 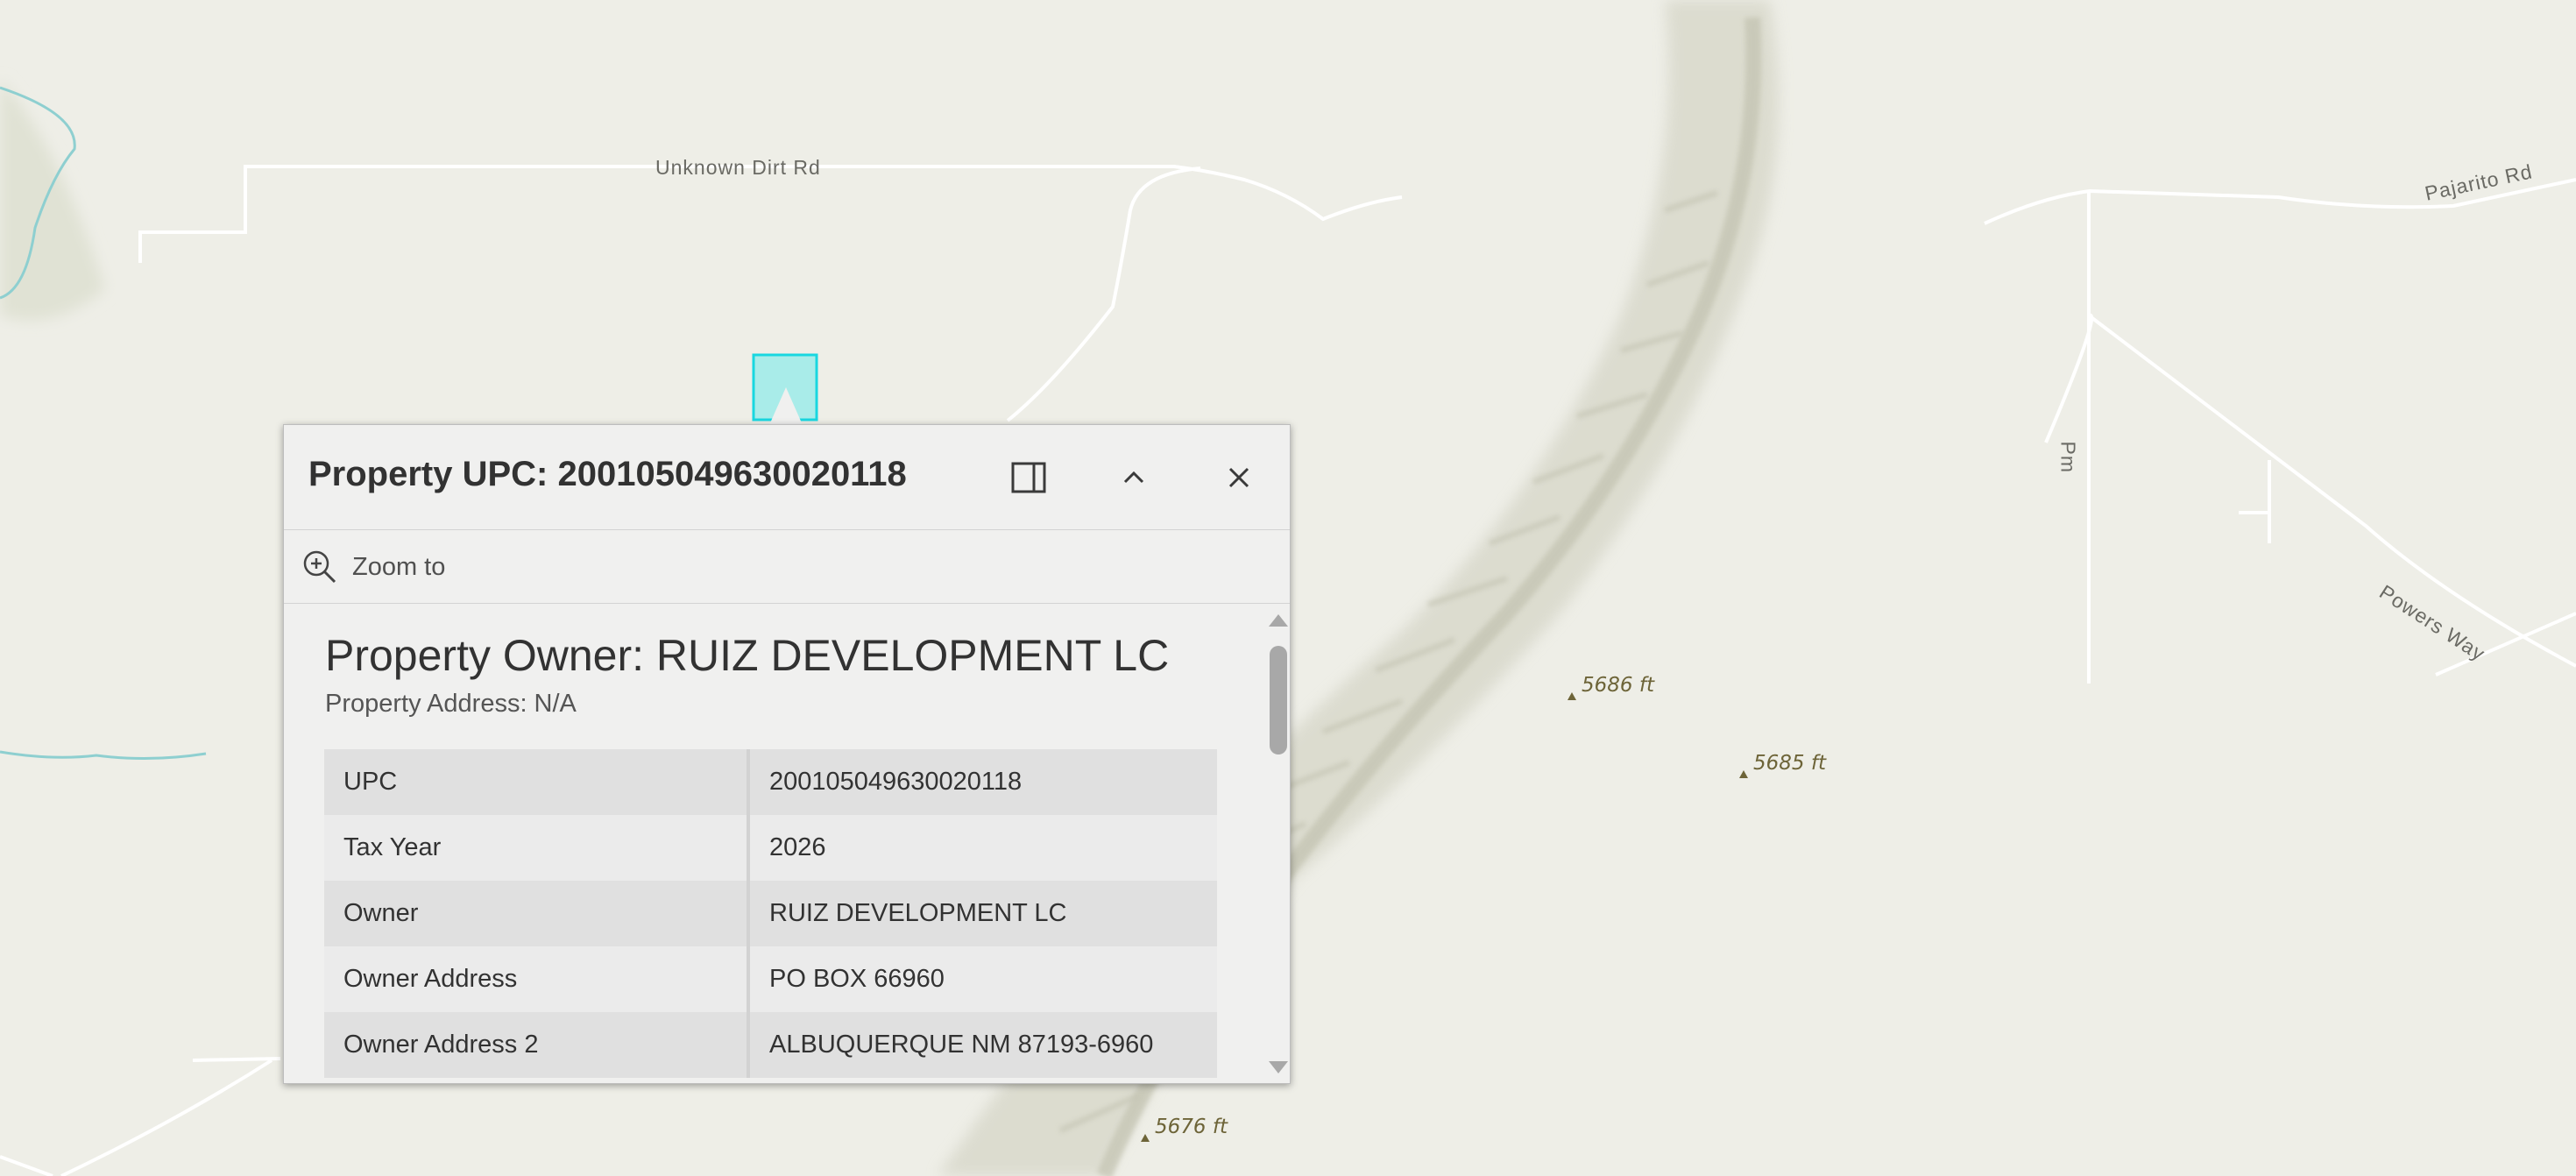 What do you see at coordinates (982, 782) in the screenshot?
I see `attribute-value: 200105049630020118` at bounding box center [982, 782].